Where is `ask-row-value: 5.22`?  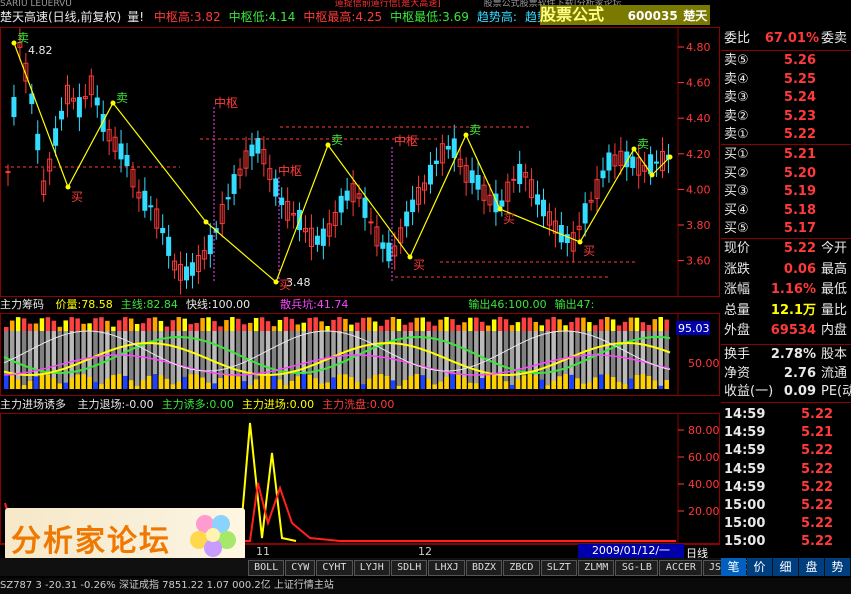
ask-row-value: 5.22 is located at coordinates (799, 134).